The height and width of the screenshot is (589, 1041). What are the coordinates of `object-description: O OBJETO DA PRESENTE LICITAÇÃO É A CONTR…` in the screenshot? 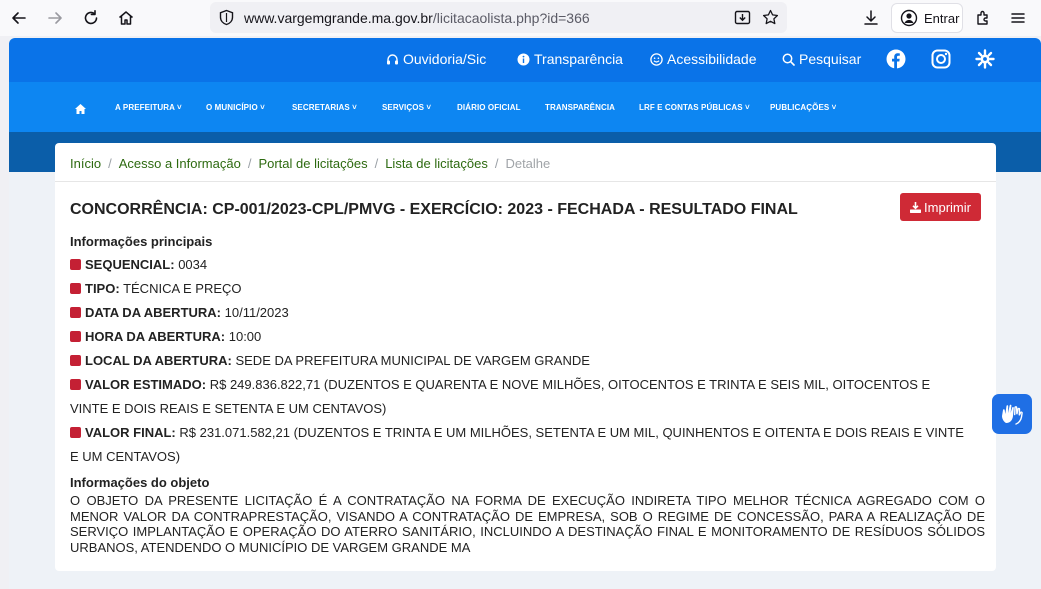 It's located at (527, 524).